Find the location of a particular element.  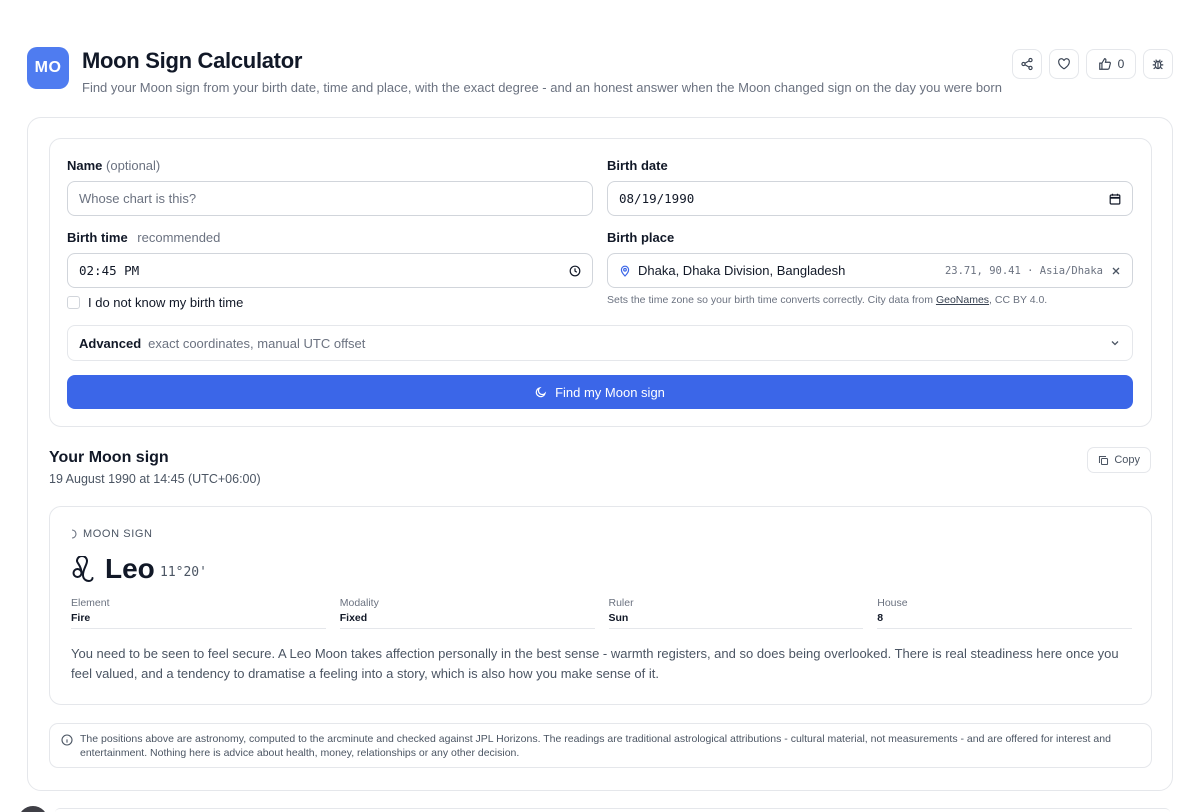

birth-time-label-text: Birth time is located at coordinates (97, 237).